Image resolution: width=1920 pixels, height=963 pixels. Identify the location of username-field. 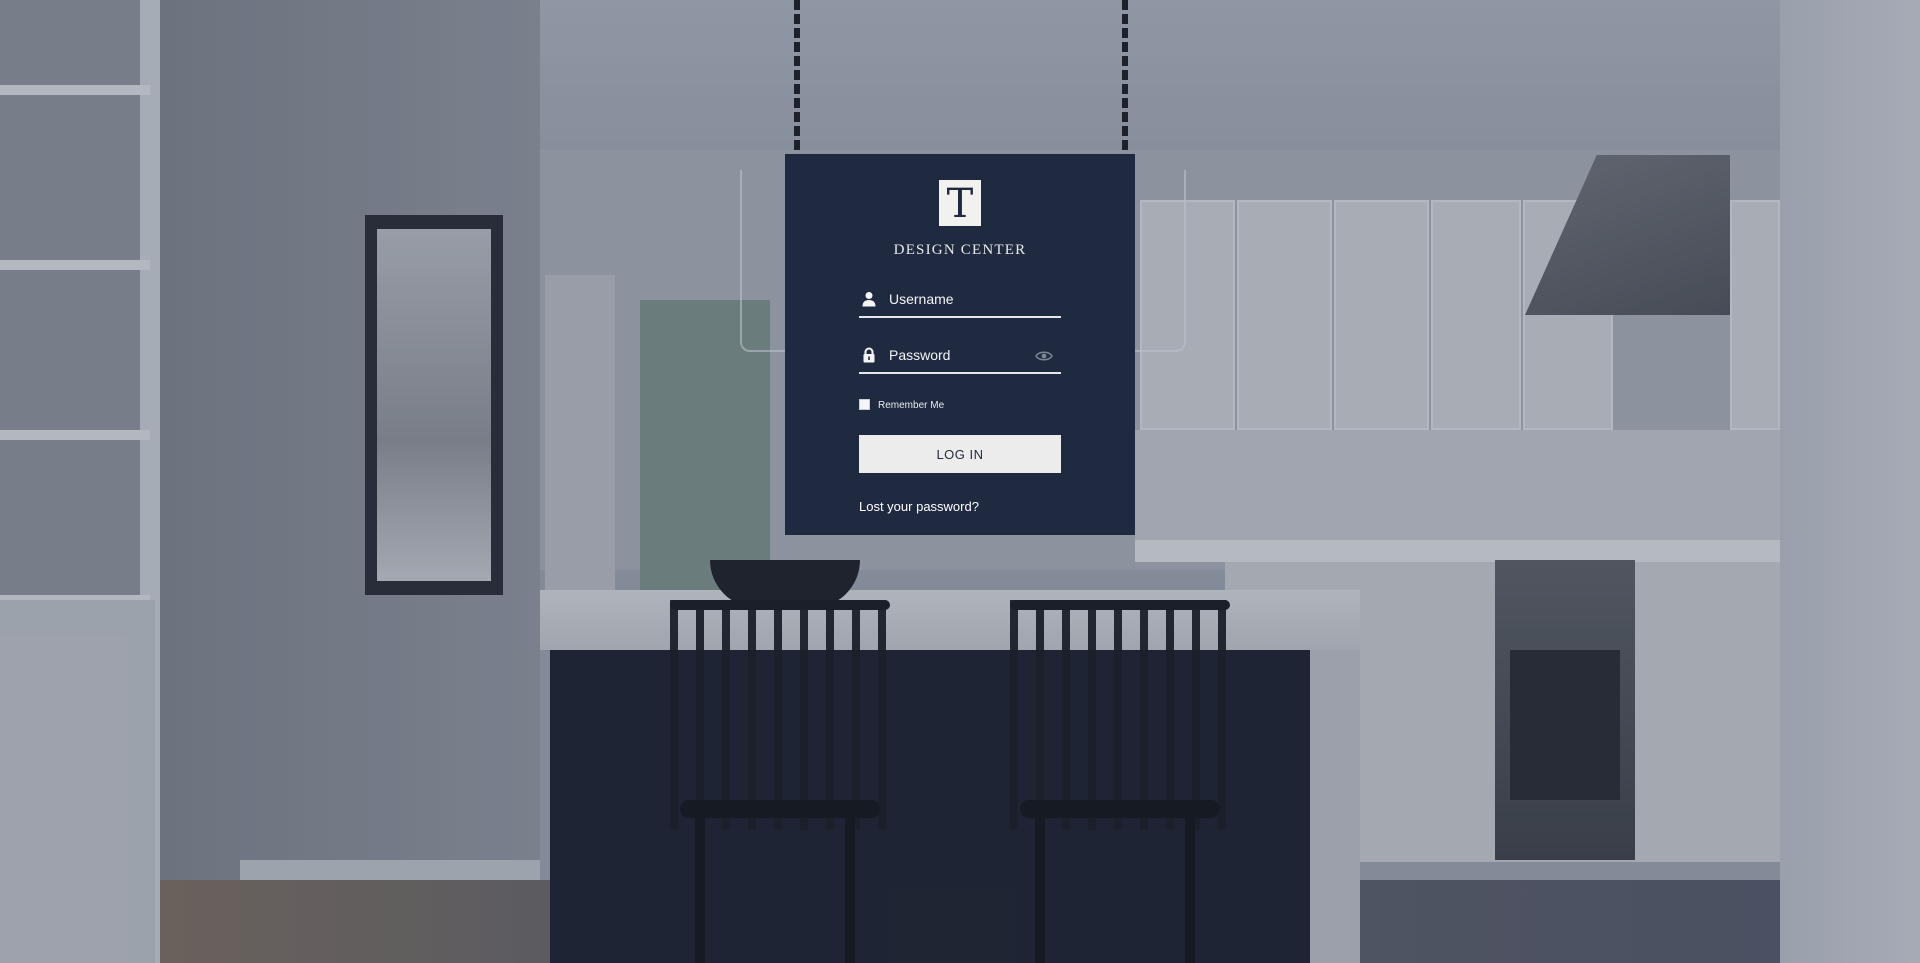
(960, 301).